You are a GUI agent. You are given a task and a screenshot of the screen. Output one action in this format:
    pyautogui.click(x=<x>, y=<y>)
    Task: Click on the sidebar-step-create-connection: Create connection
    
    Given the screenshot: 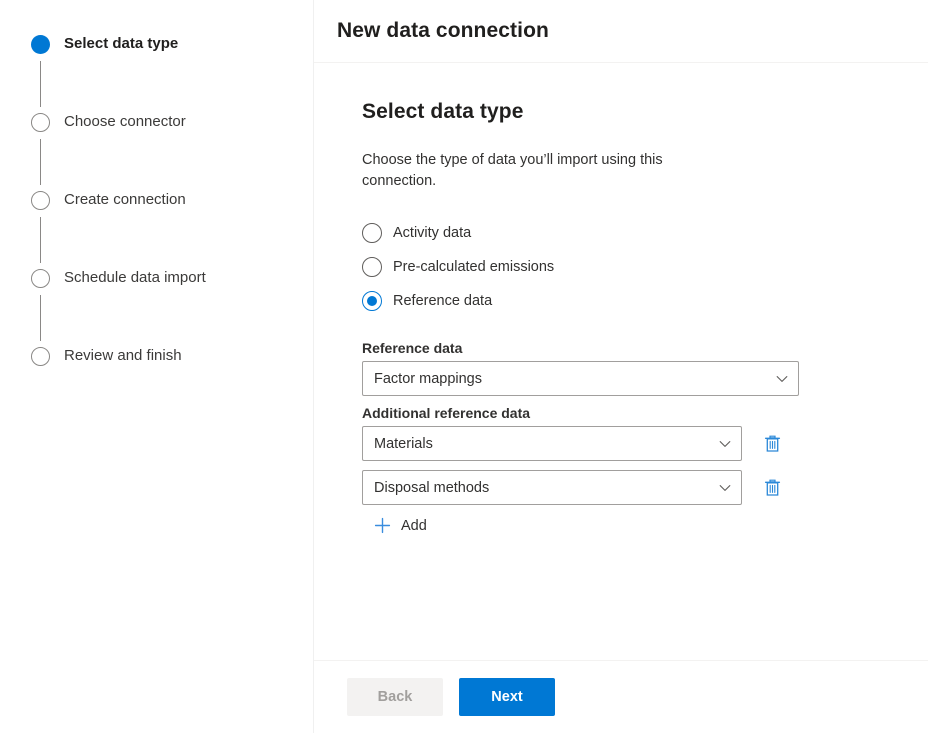 What is the action you would take?
    pyautogui.click(x=166, y=229)
    